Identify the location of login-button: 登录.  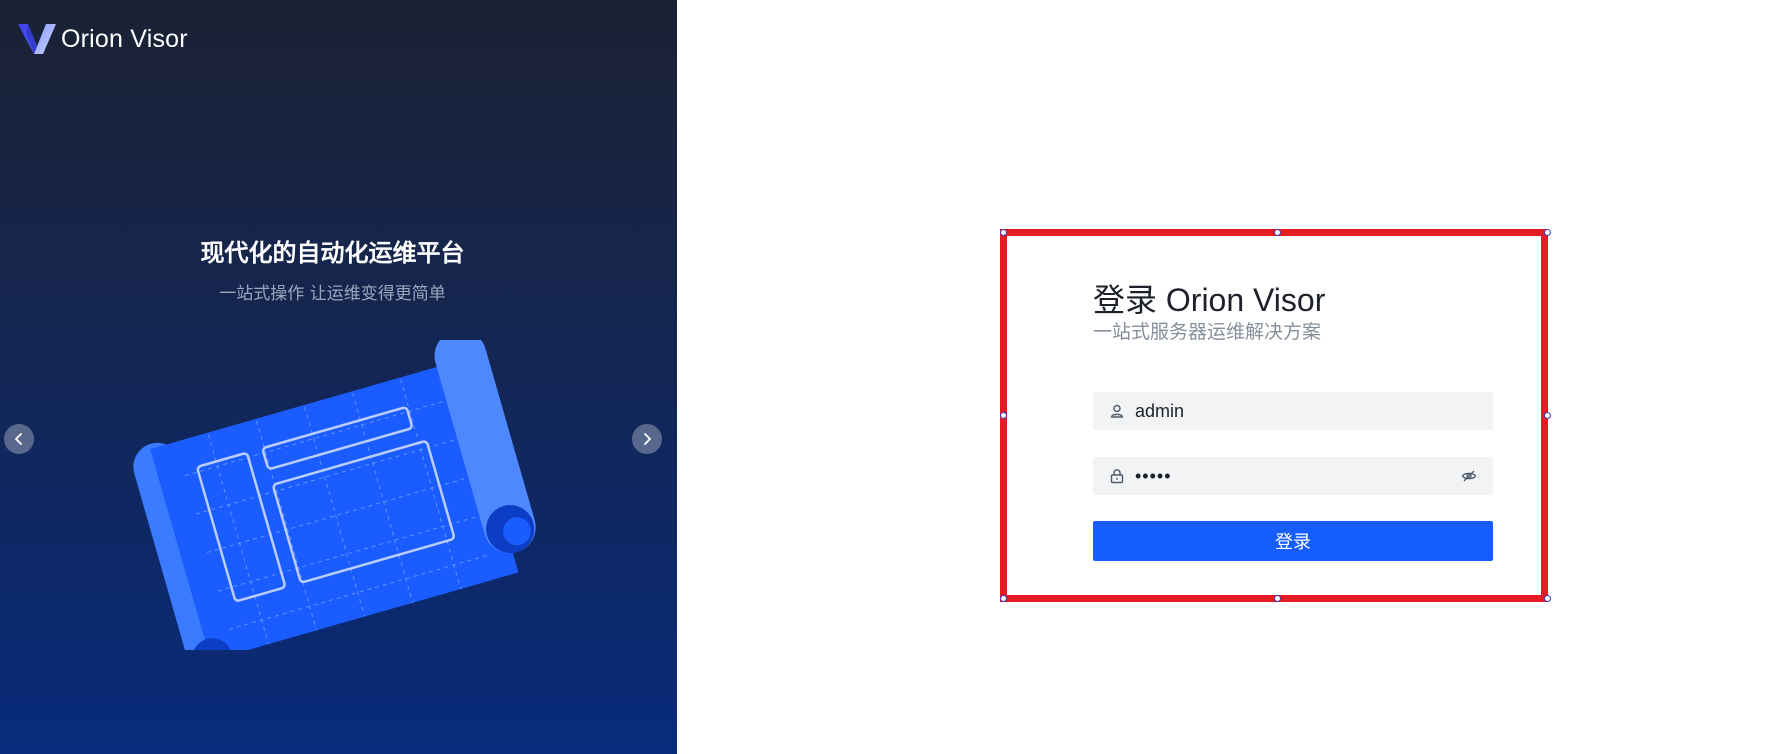
(1293, 541).